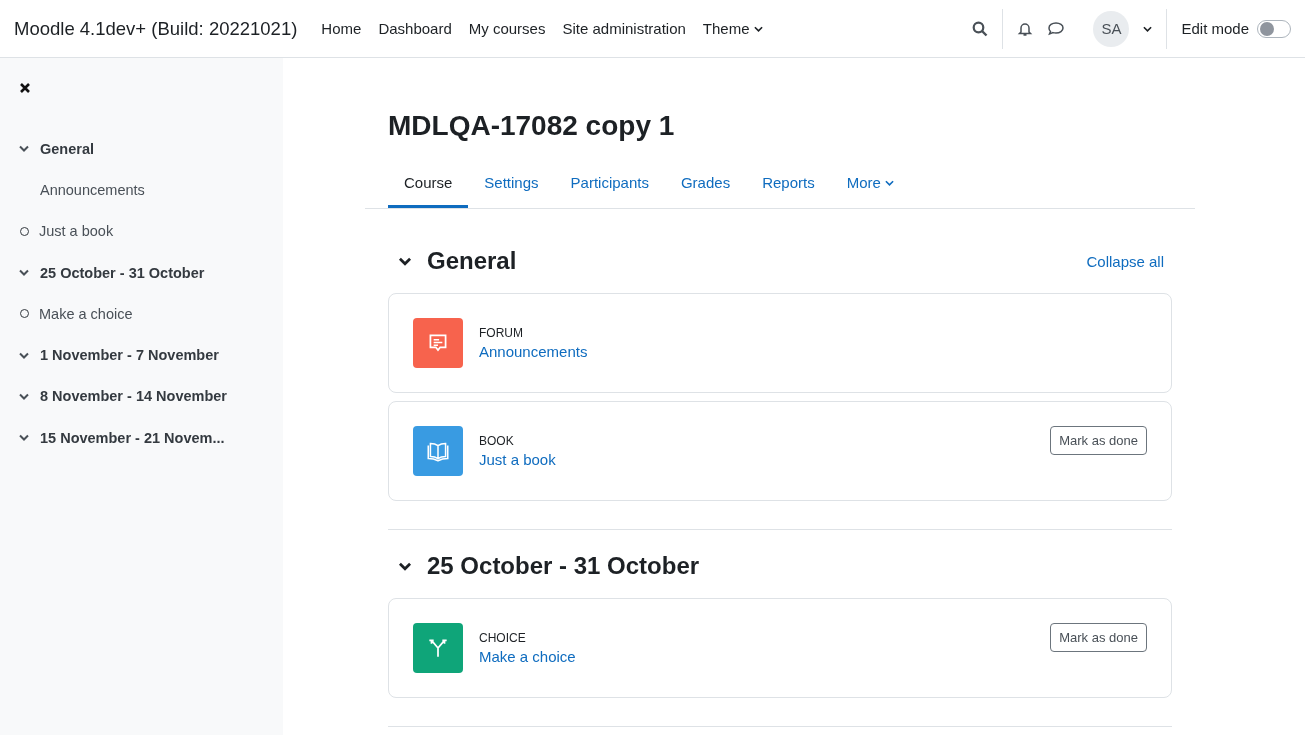 This screenshot has height=735, width=1305. I want to click on course-index-section: 25 October - 31 October, so click(122, 272).